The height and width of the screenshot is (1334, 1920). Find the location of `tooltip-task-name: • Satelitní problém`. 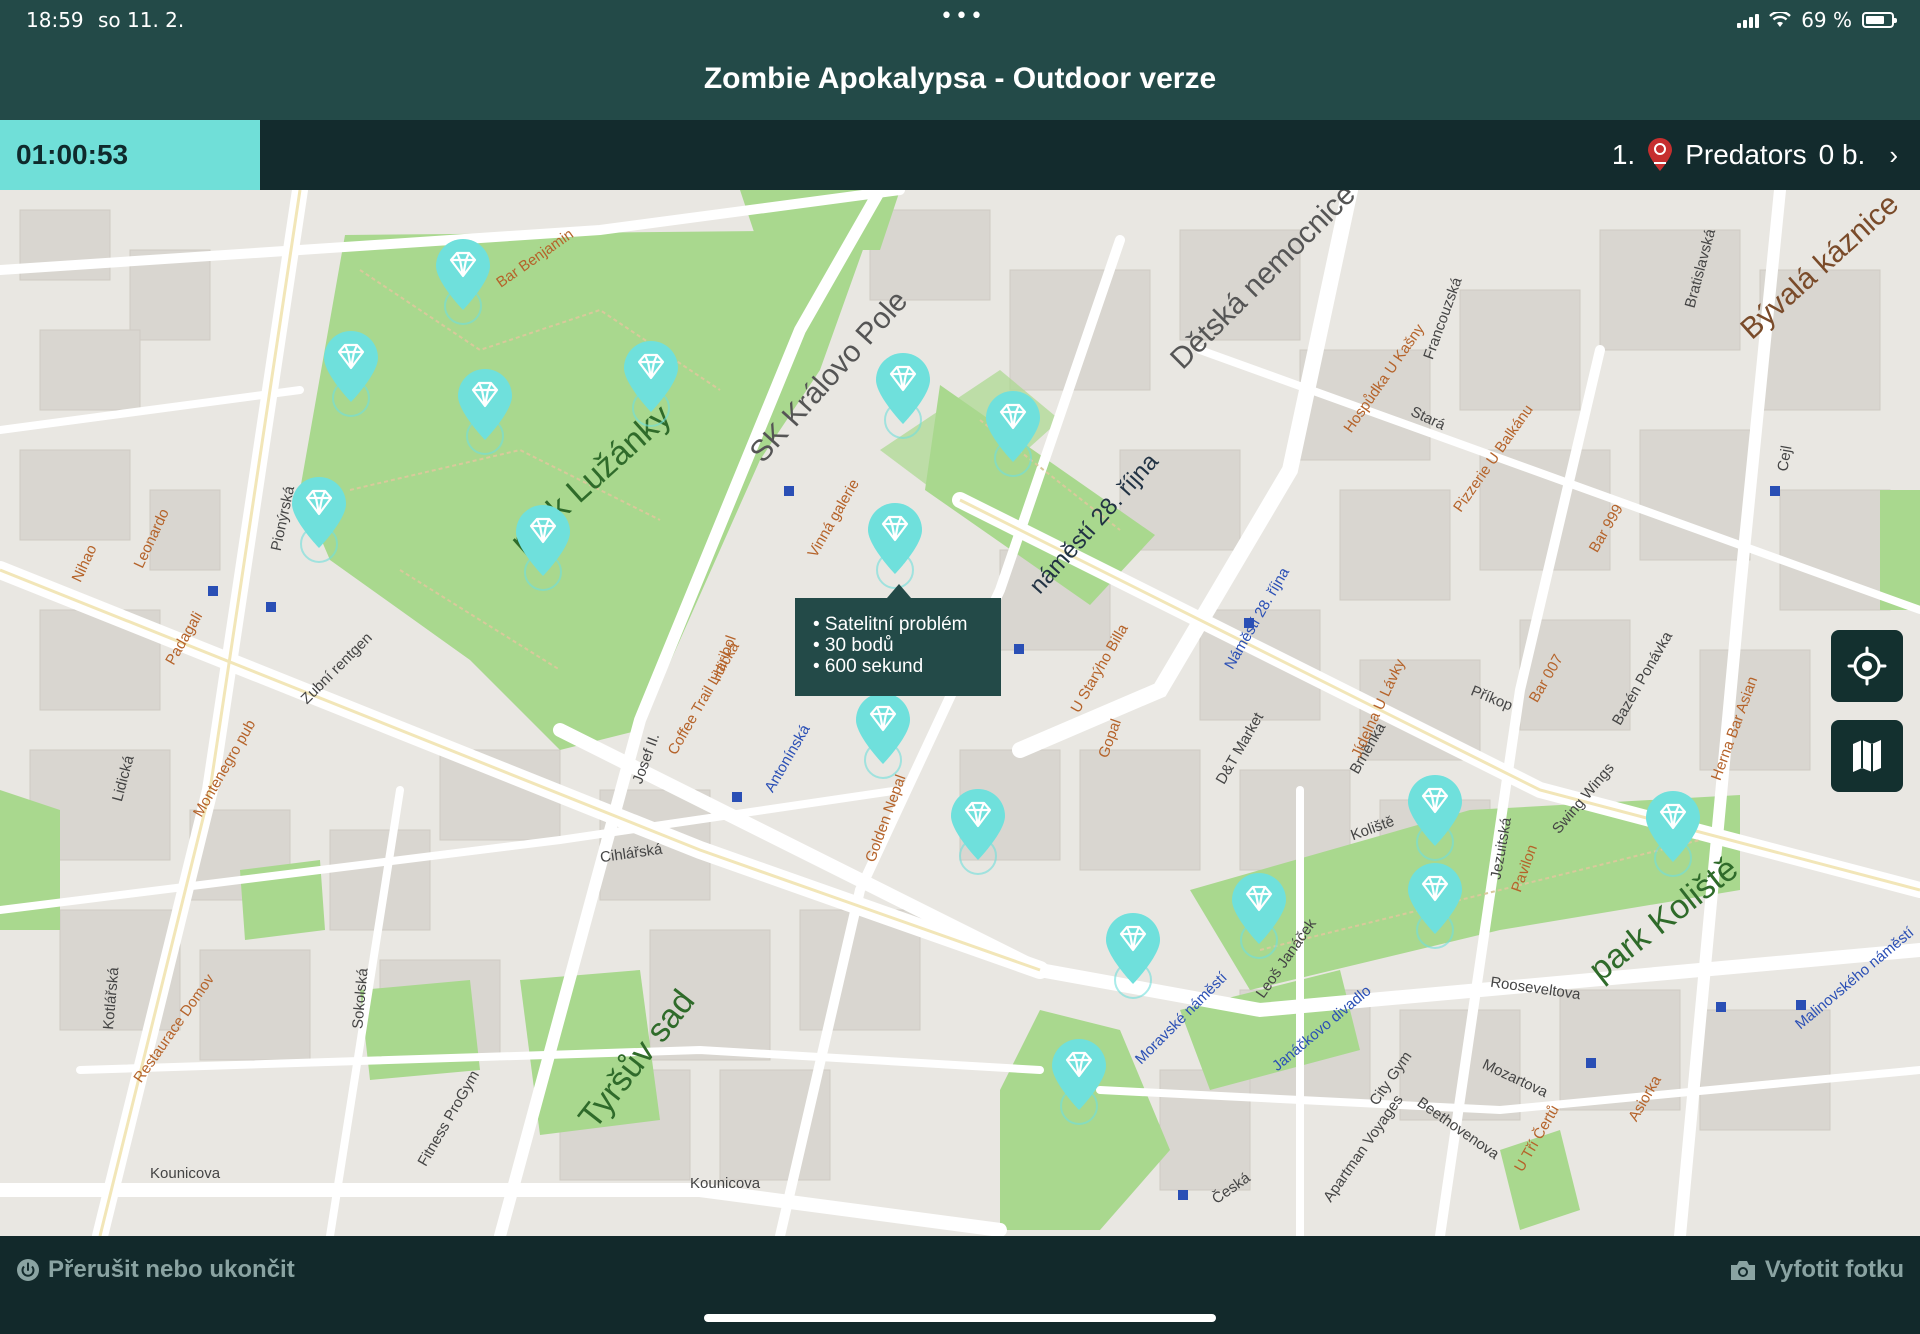

tooltip-task-name: • Satelitní problém is located at coordinates (890, 624).